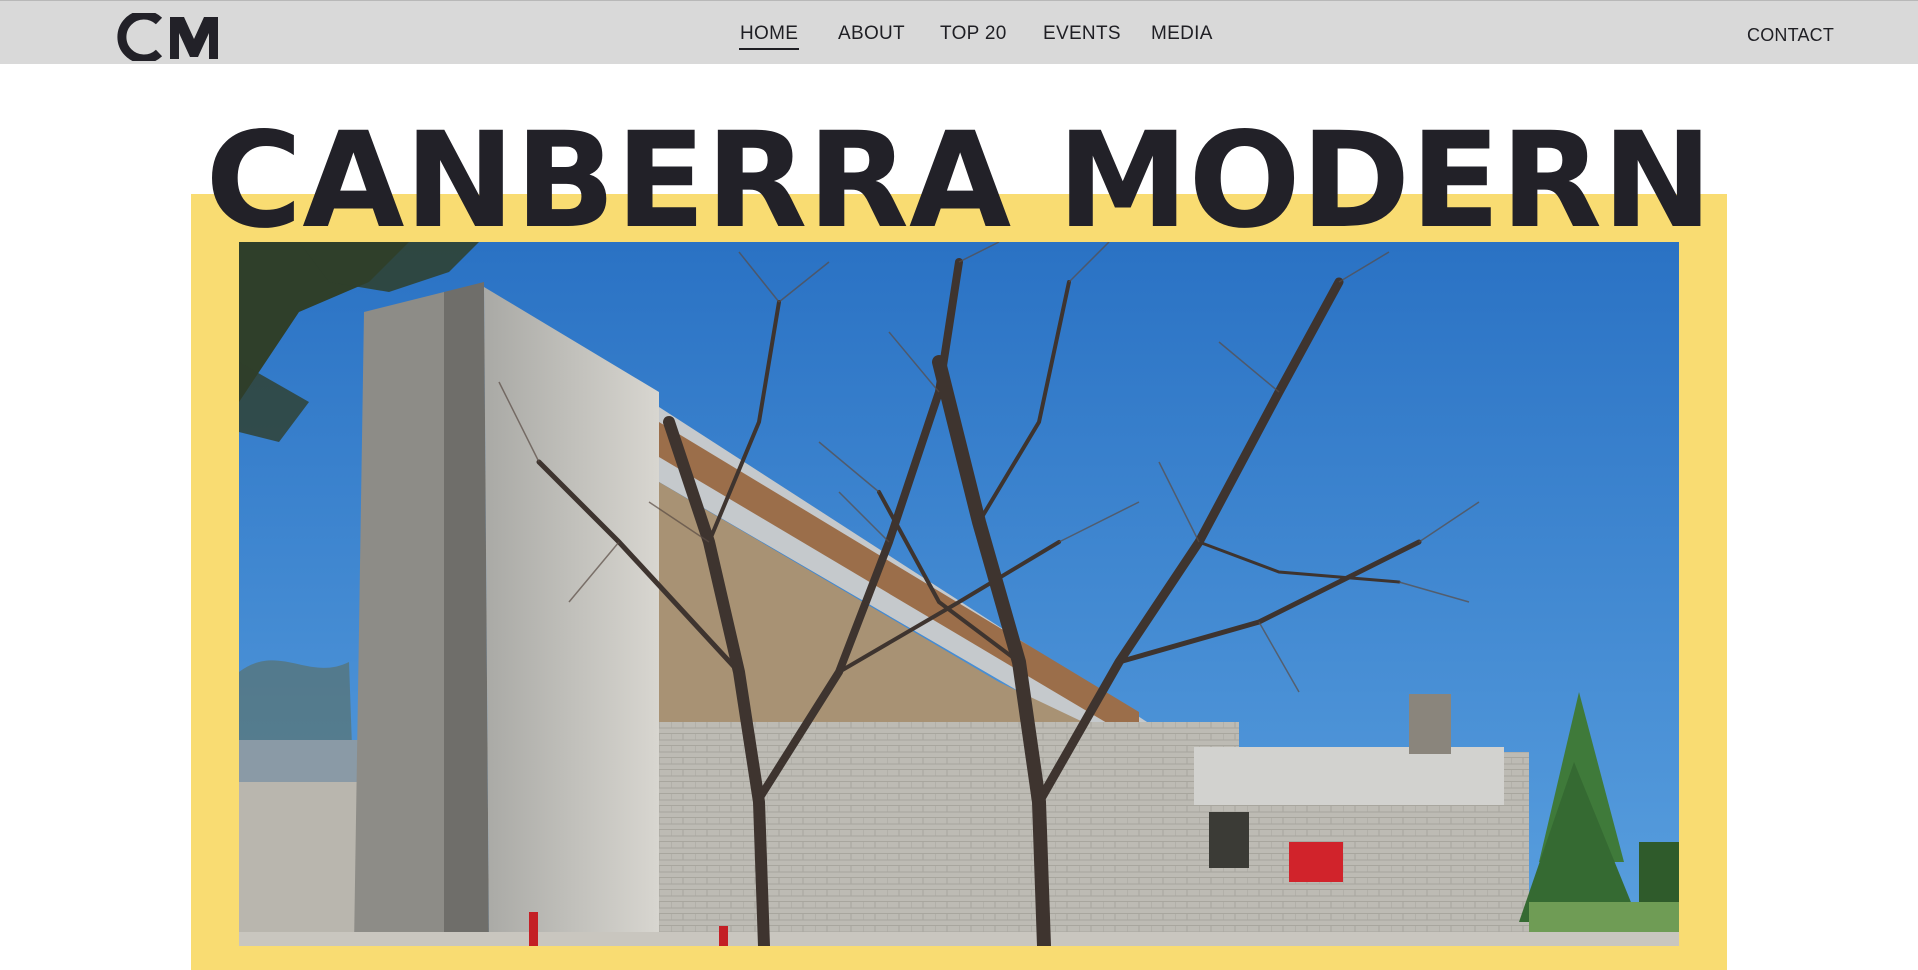  I want to click on nav-media: MEDIA, so click(1182, 34).